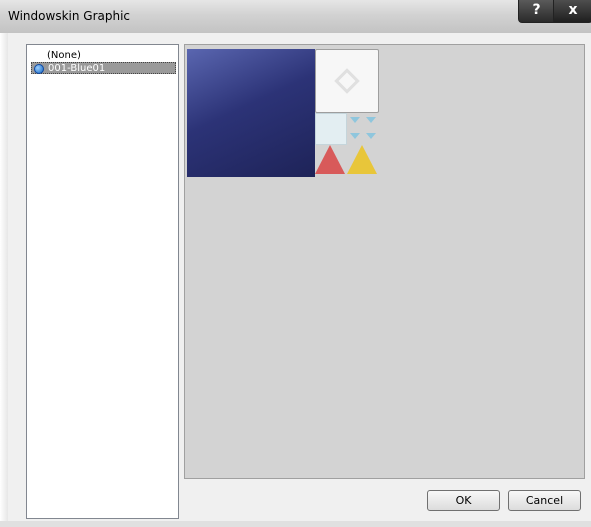 Image resolution: width=591 pixels, height=527 pixels. What do you see at coordinates (362, 159) in the screenshot?
I see `yellow-triangle-icon` at bounding box center [362, 159].